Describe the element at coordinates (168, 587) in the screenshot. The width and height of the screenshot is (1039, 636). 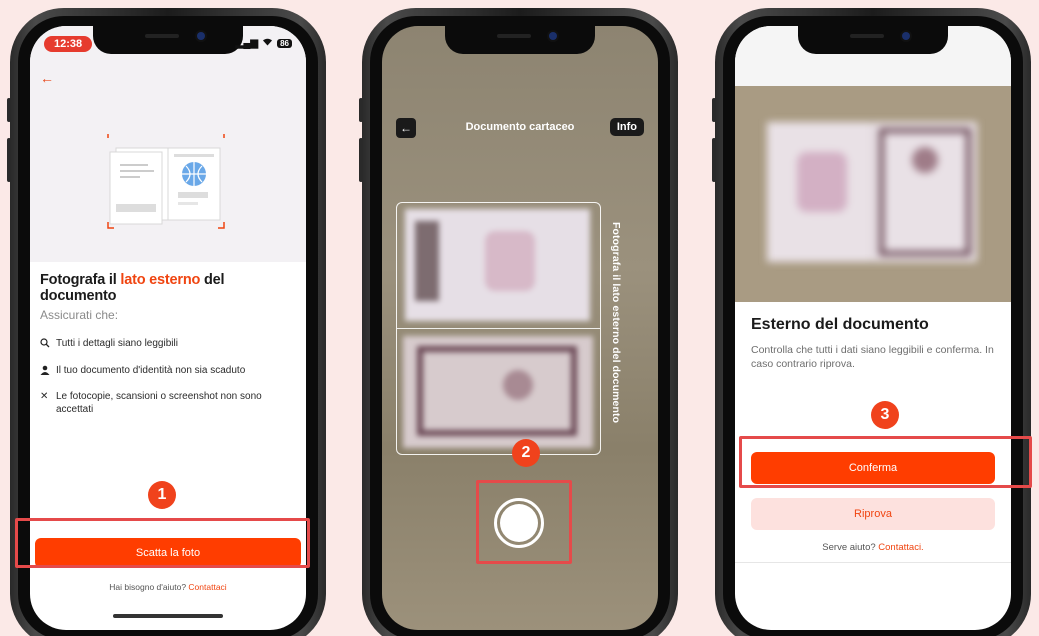
I see `help-text: Hai bisogno d'aiuto? Contattaci` at that location.